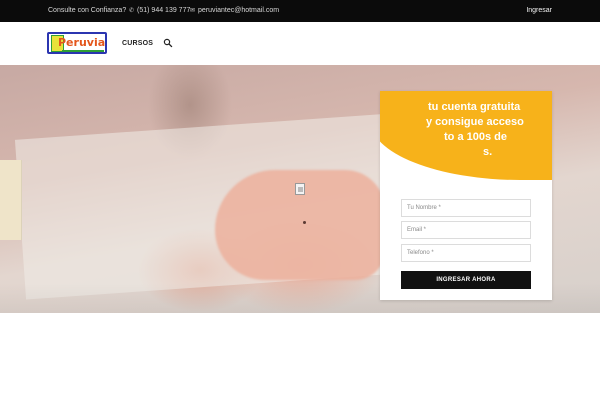 The width and height of the screenshot is (600, 400). I want to click on topbar-tagline: Consulte con Confianza?, so click(87, 10).